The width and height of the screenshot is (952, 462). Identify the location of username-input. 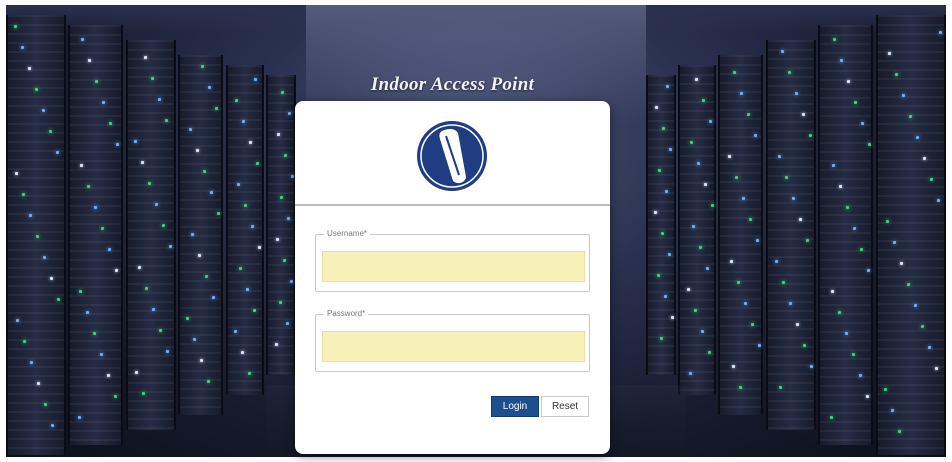
(453, 266).